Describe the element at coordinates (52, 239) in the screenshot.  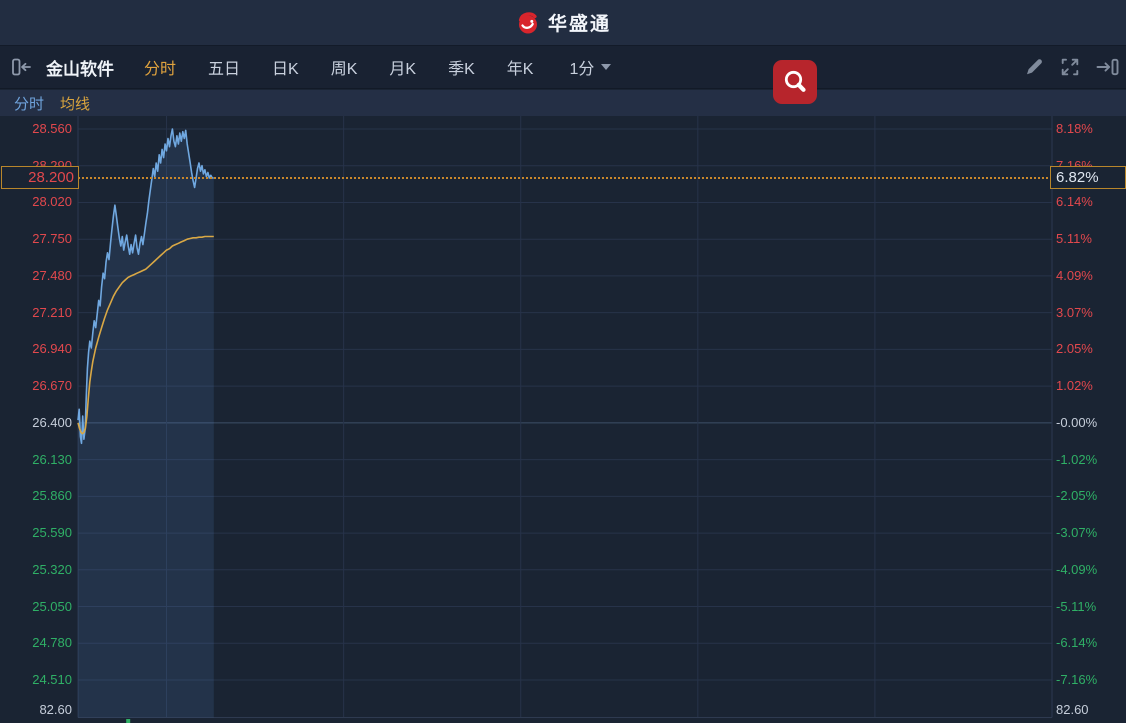
I see `price-axis-label: 27.750` at that location.